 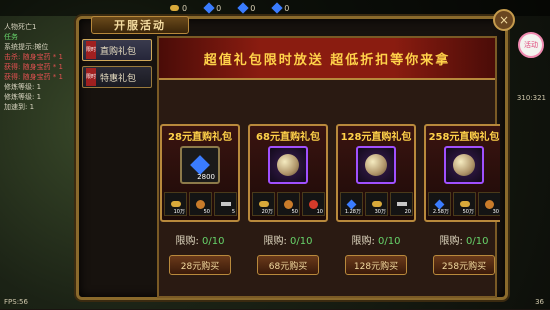 I want to click on blue-gem-icon, so click(x=277, y=8).